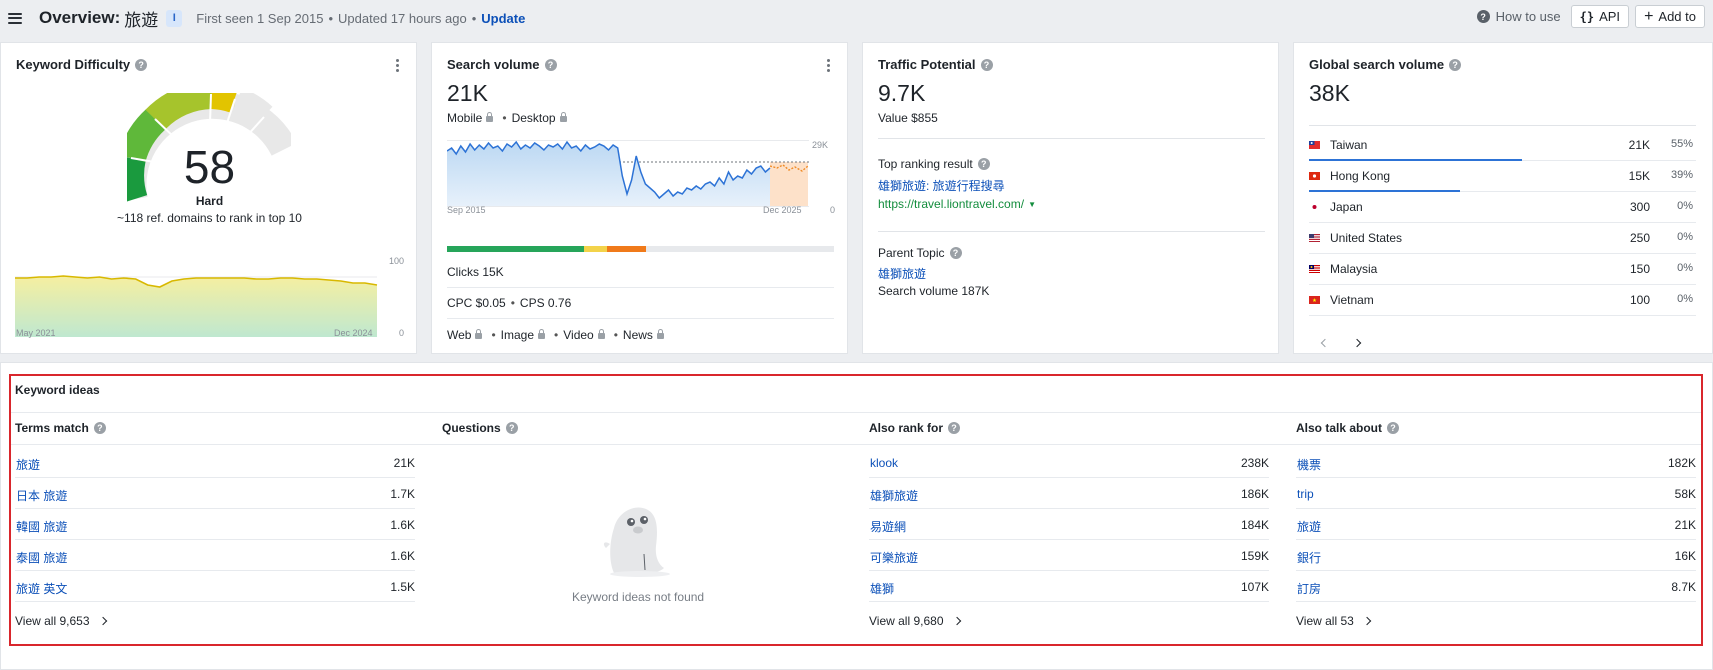  I want to click on keyword-link: 可樂旅遊, so click(894, 557).